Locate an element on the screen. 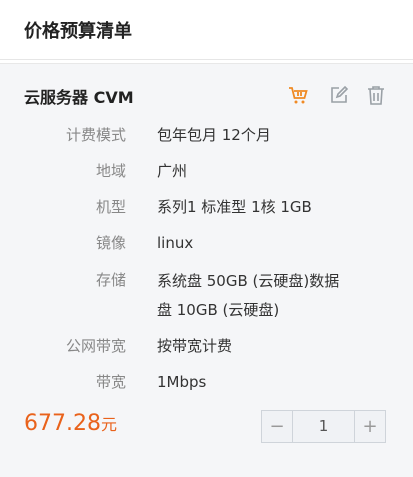 The image size is (413, 477). spec-value: 广州 is located at coordinates (172, 171).